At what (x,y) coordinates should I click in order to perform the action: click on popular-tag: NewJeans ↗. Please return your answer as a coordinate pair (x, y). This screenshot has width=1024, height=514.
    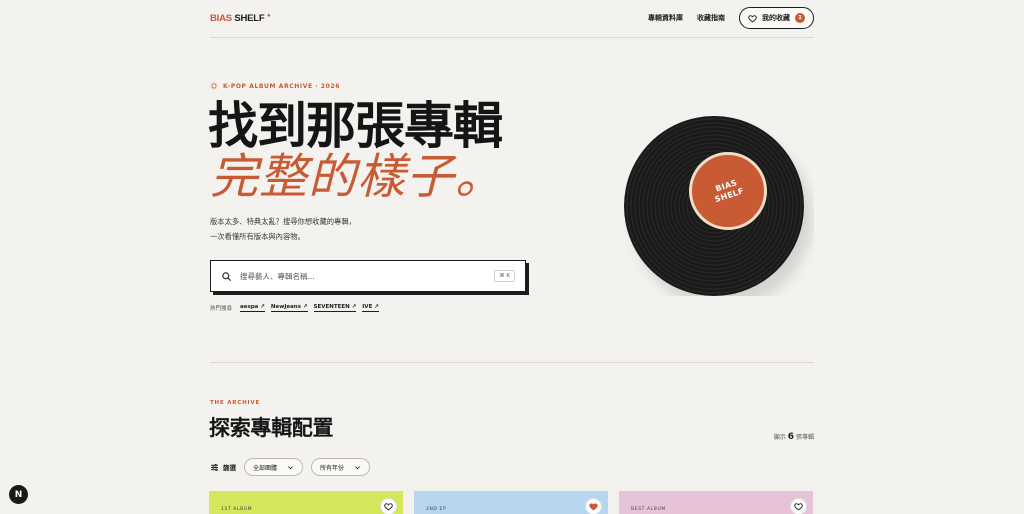
    Looking at the image, I should click on (289, 308).